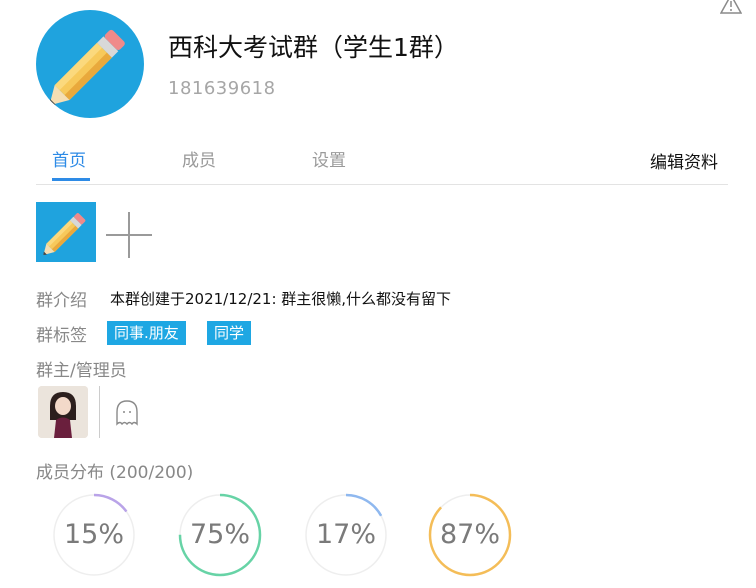  What do you see at coordinates (115, 473) in the screenshot?
I see `distribution-label: 成员分布 (200/200)` at bounding box center [115, 473].